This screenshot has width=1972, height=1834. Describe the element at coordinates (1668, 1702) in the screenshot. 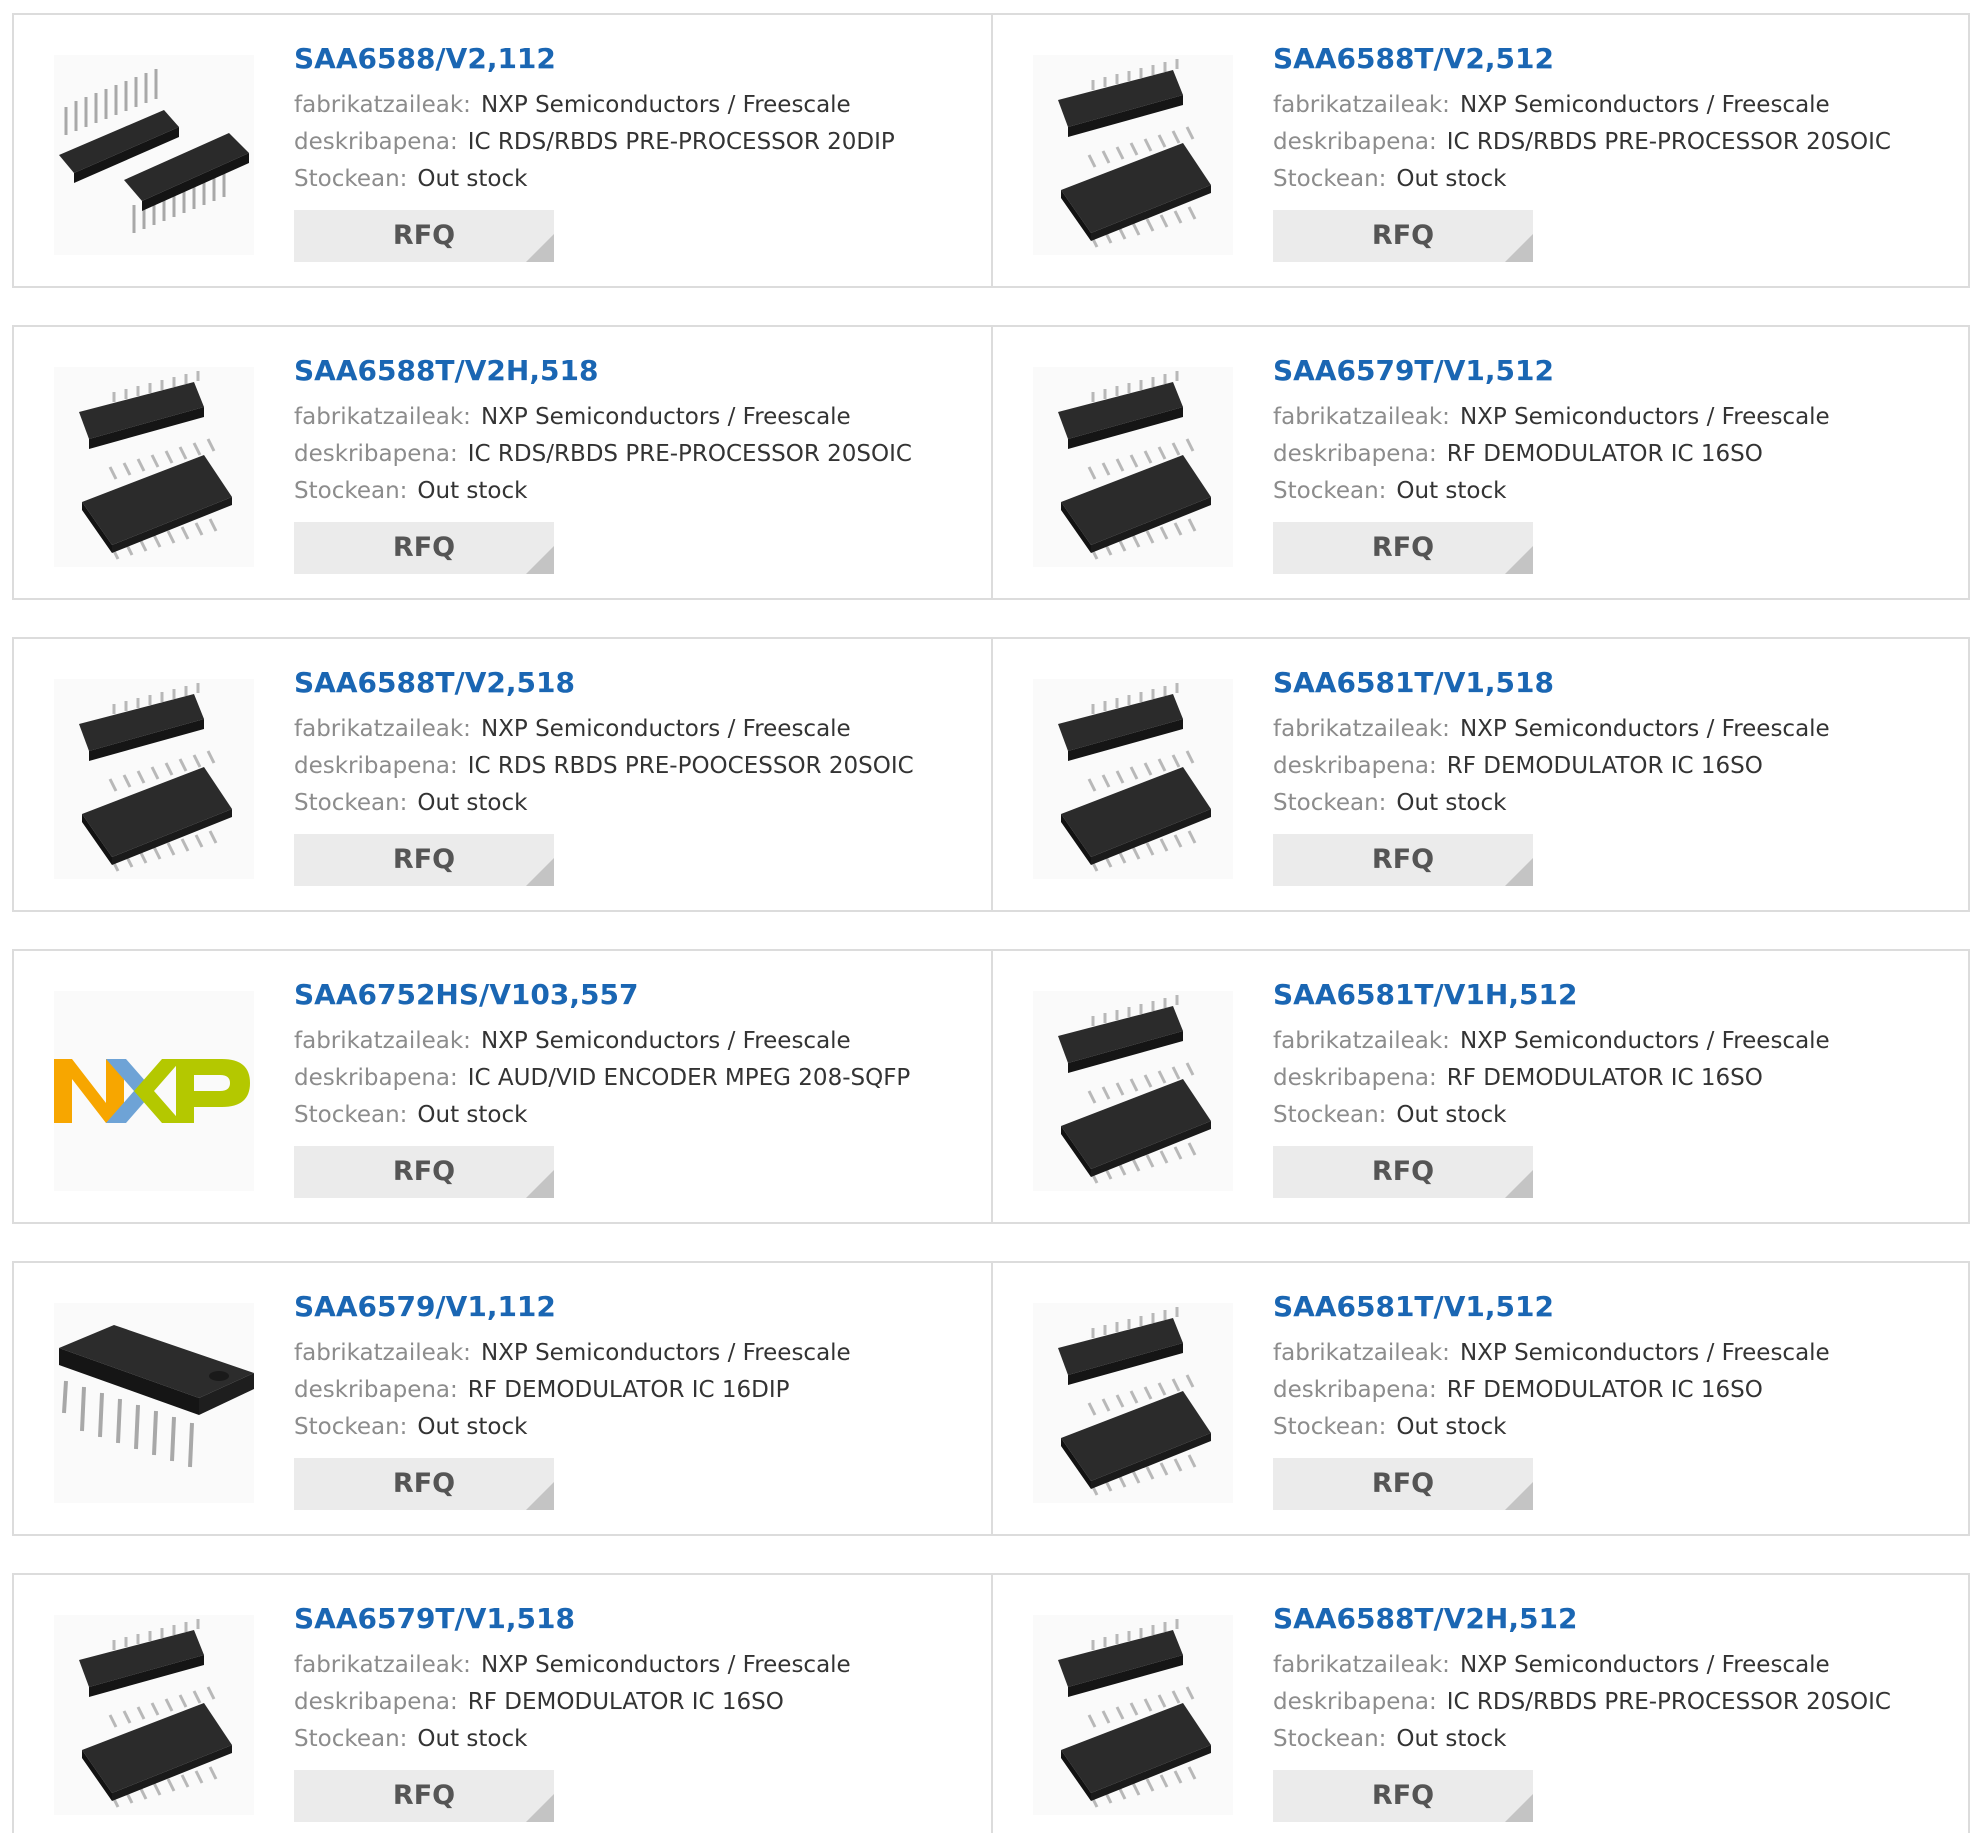

I see `description-value: IC RDS/RBDS PRE-PROCESSOR 20SOIC` at that location.